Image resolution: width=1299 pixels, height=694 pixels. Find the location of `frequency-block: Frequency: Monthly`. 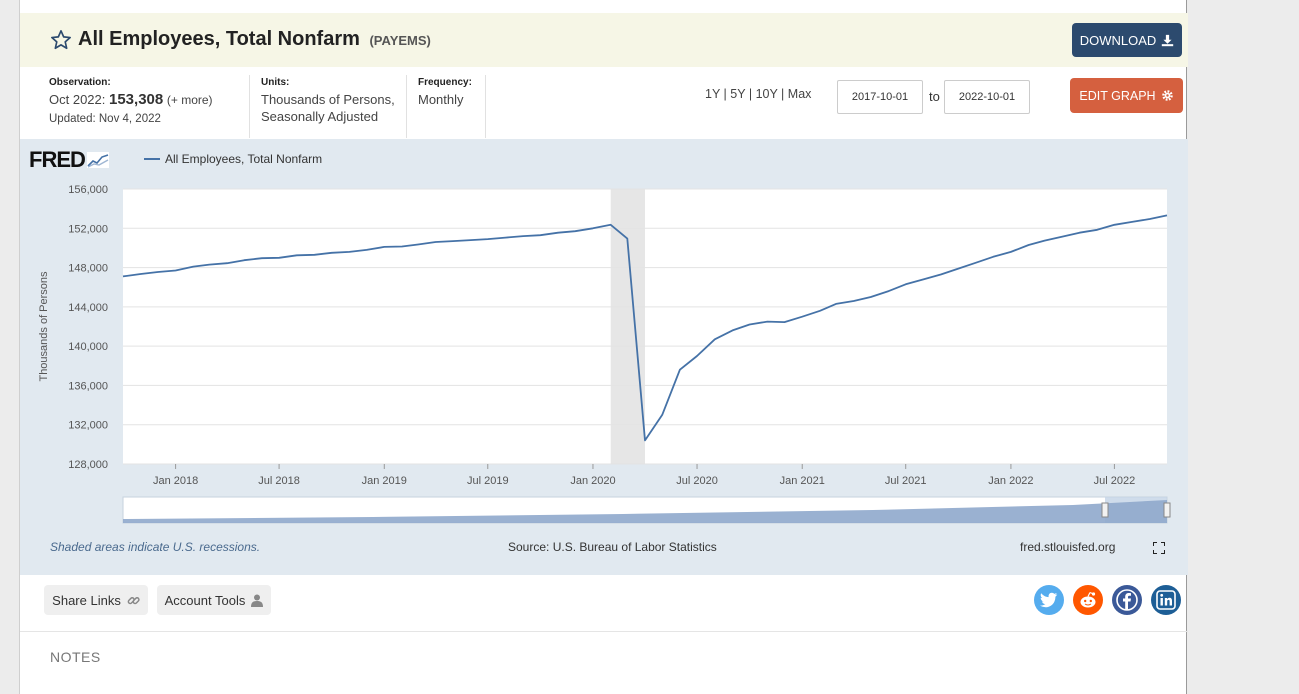

frequency-block: Frequency: Monthly is located at coordinates (458, 103).